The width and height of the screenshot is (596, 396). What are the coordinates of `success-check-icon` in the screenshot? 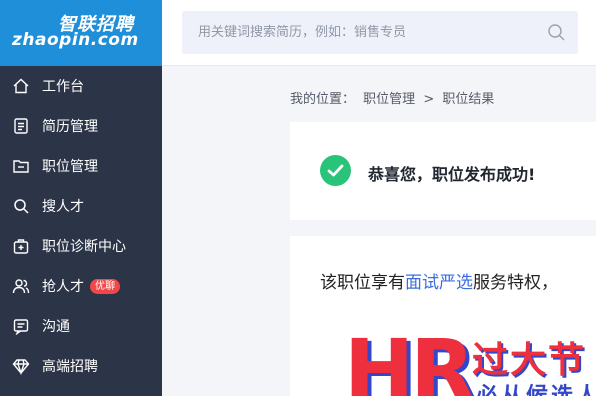 It's located at (335, 170).